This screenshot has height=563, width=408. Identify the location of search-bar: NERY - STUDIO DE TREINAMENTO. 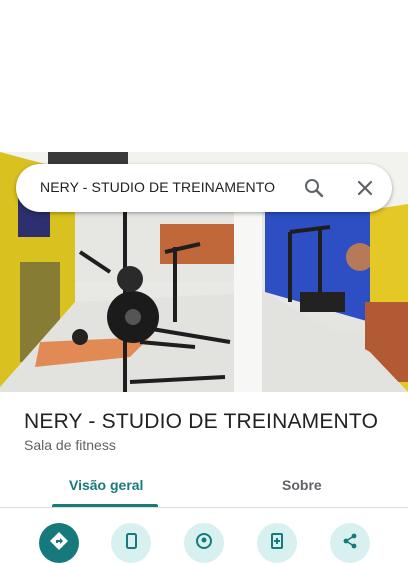
(204, 188).